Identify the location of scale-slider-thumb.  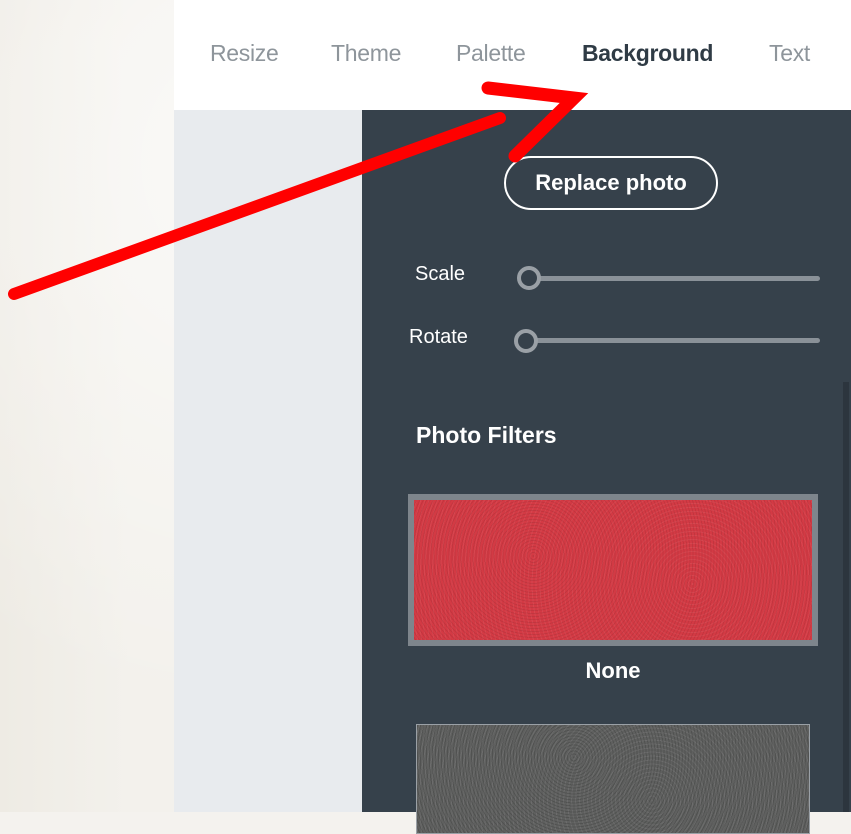
(529, 278).